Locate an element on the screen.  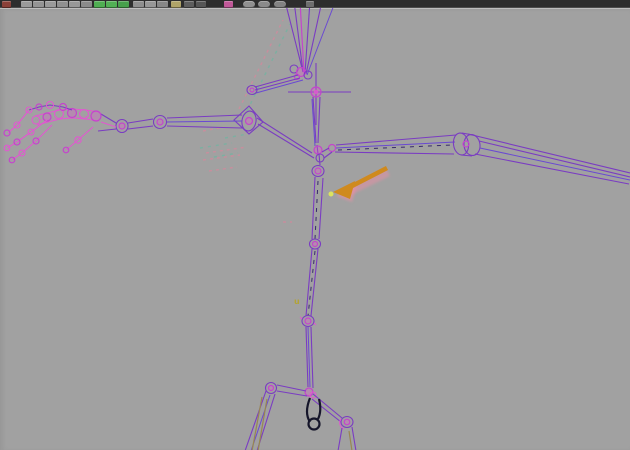
skeleton-pelvis-legs is located at coordinates (300, 415).